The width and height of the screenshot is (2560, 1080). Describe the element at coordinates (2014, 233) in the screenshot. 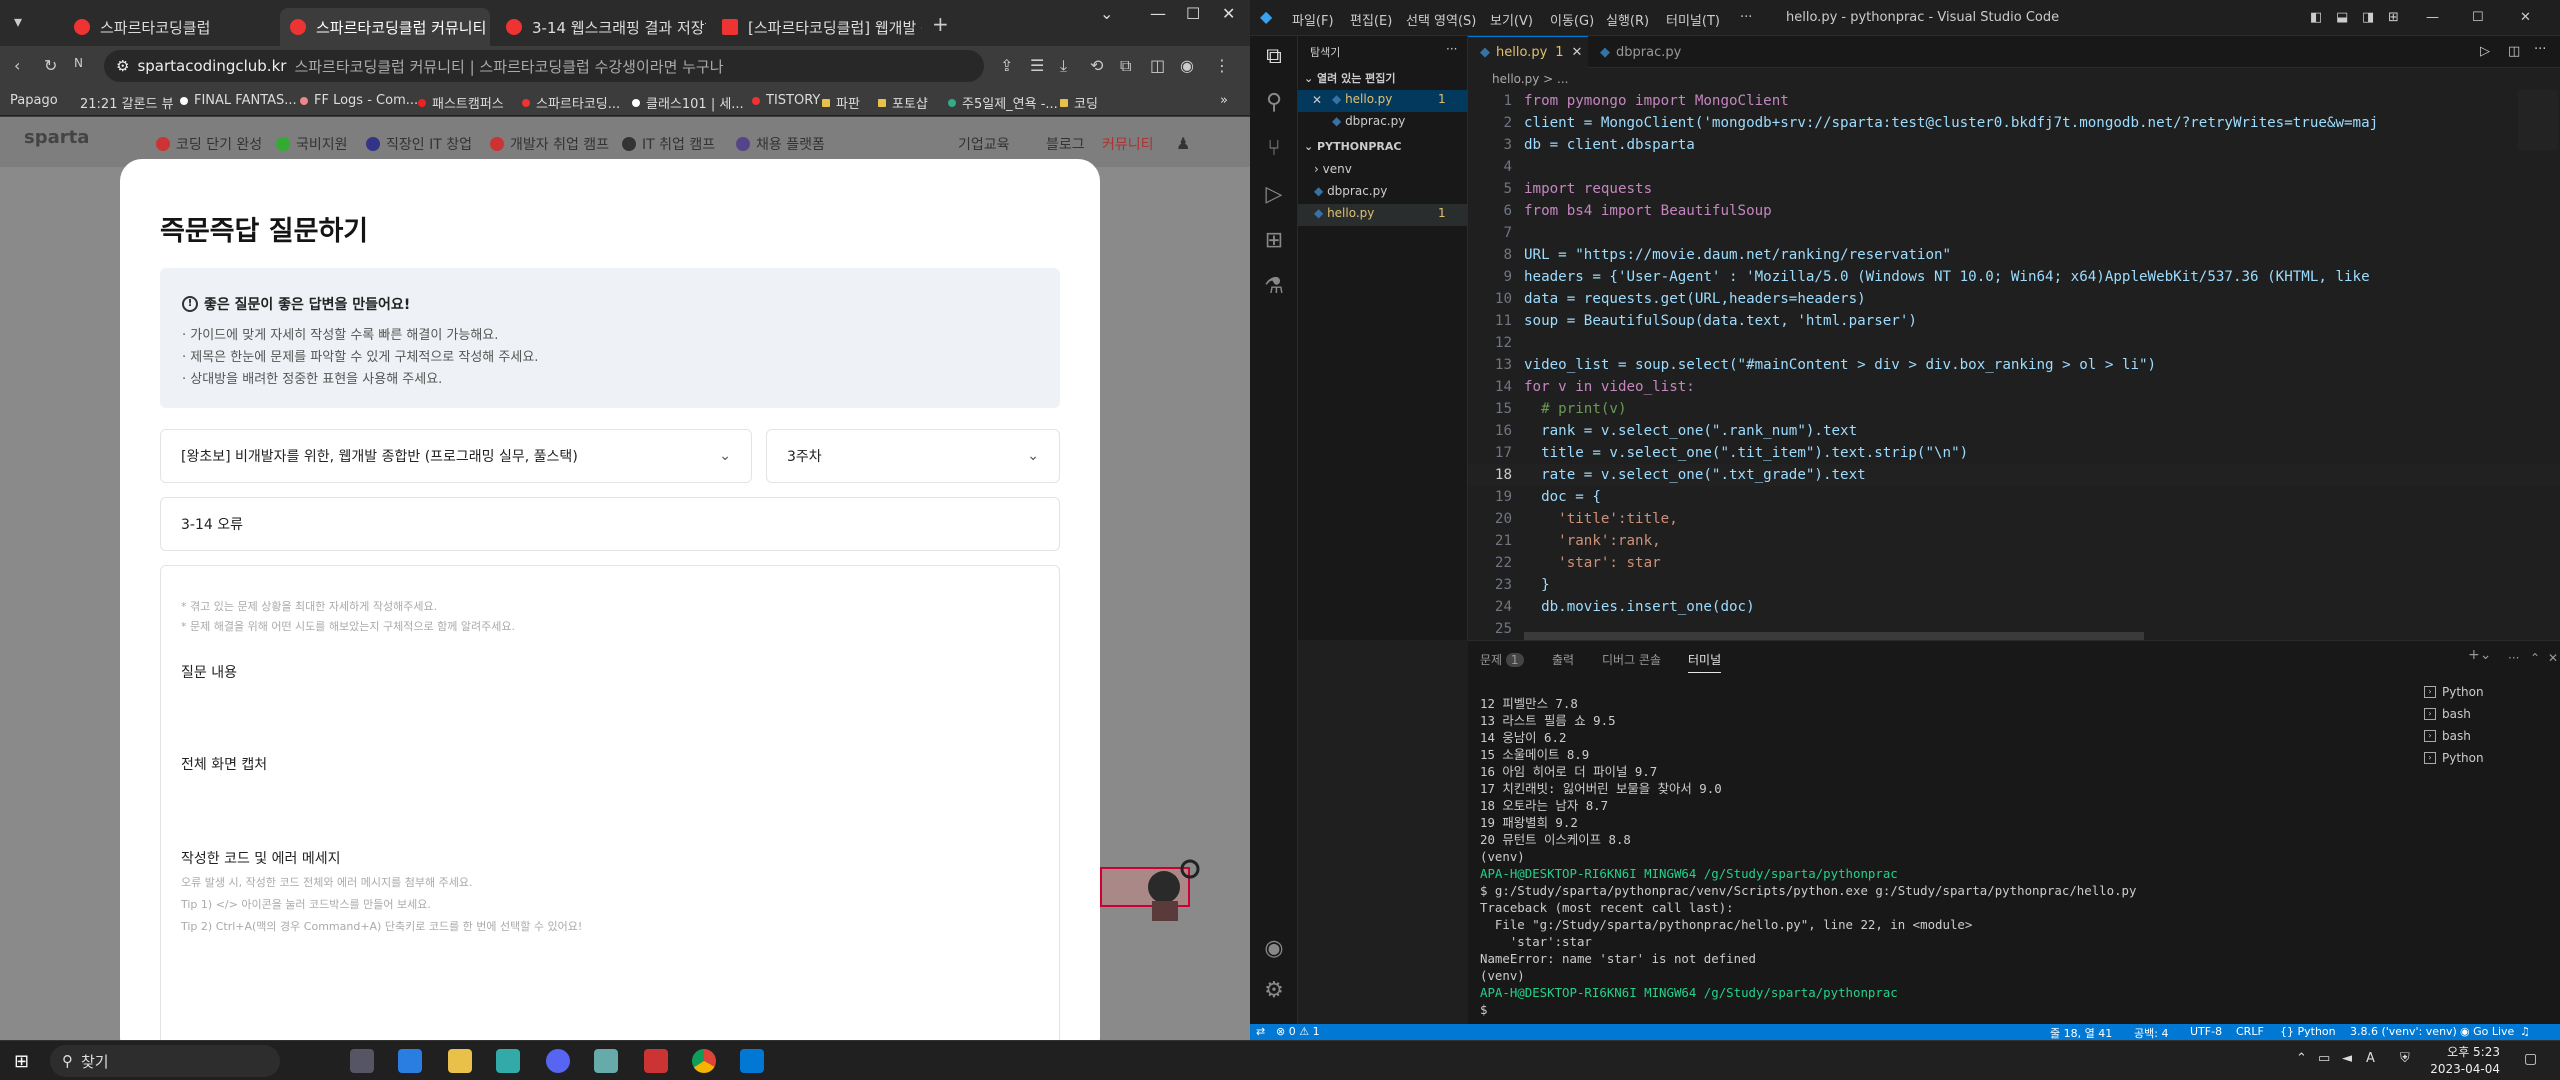

I see `code-line: 7` at that location.